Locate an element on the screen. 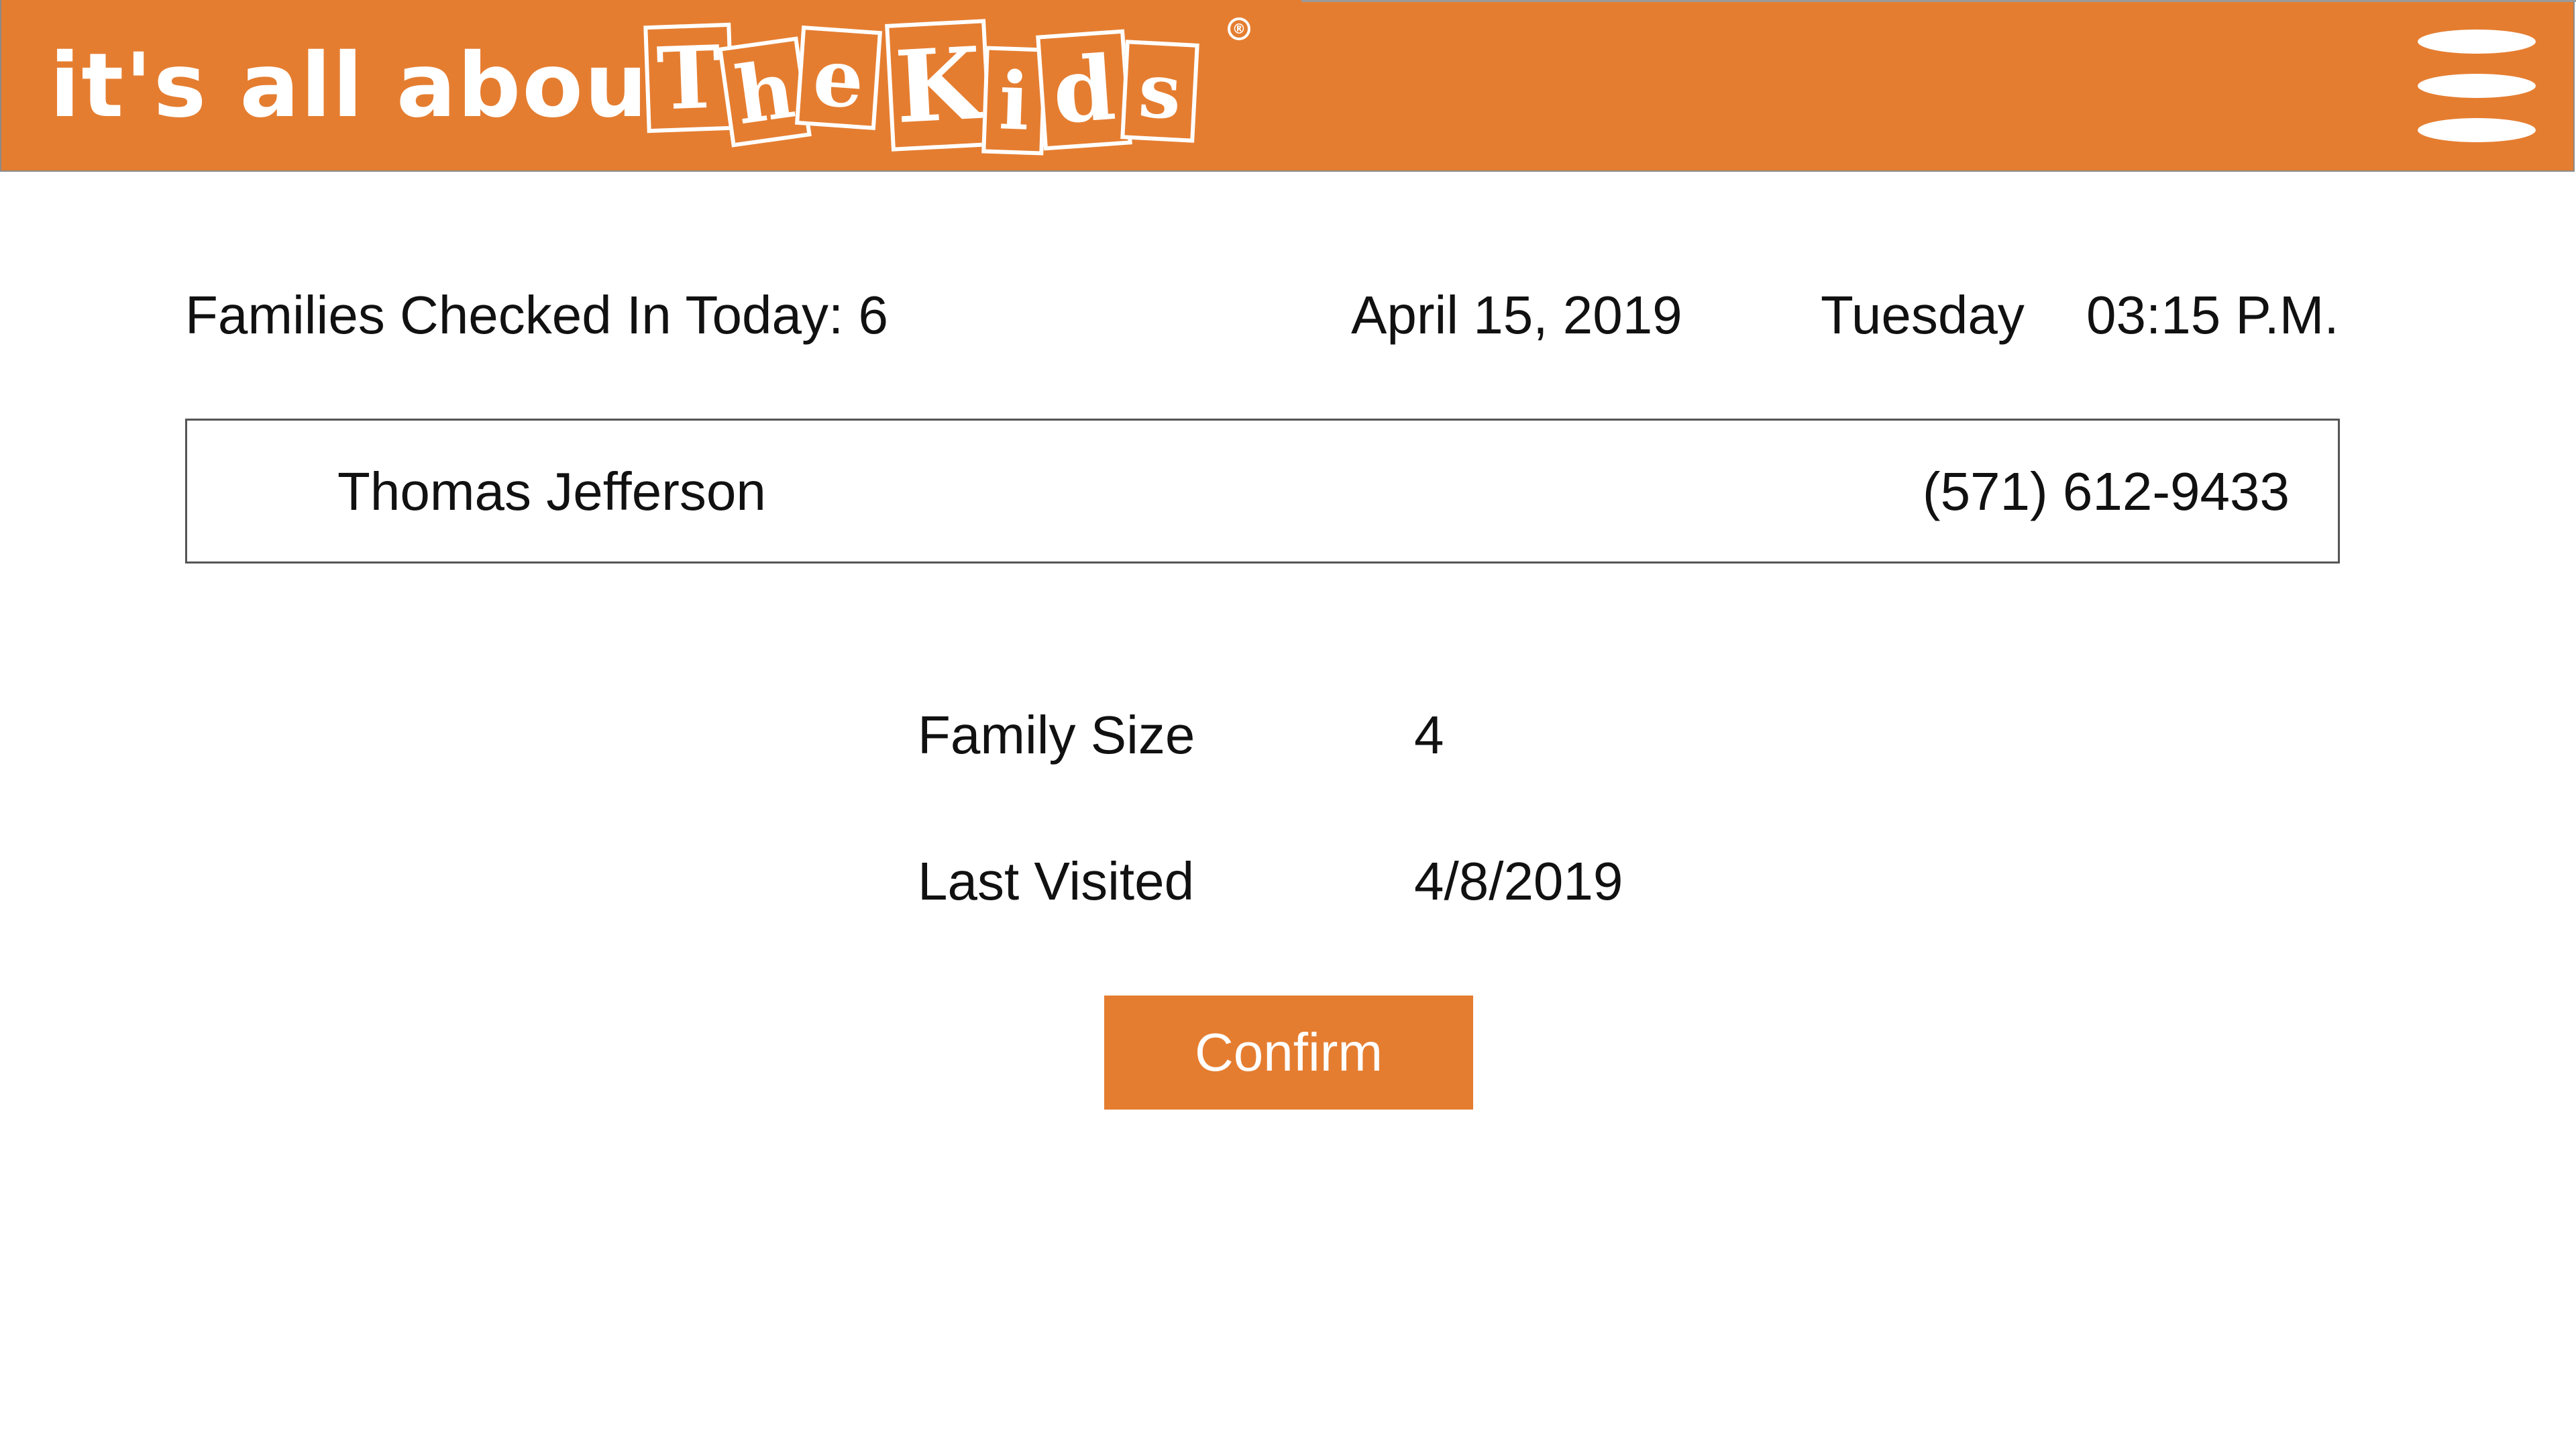  family-name: Thomas Jefferson is located at coordinates (551, 491).